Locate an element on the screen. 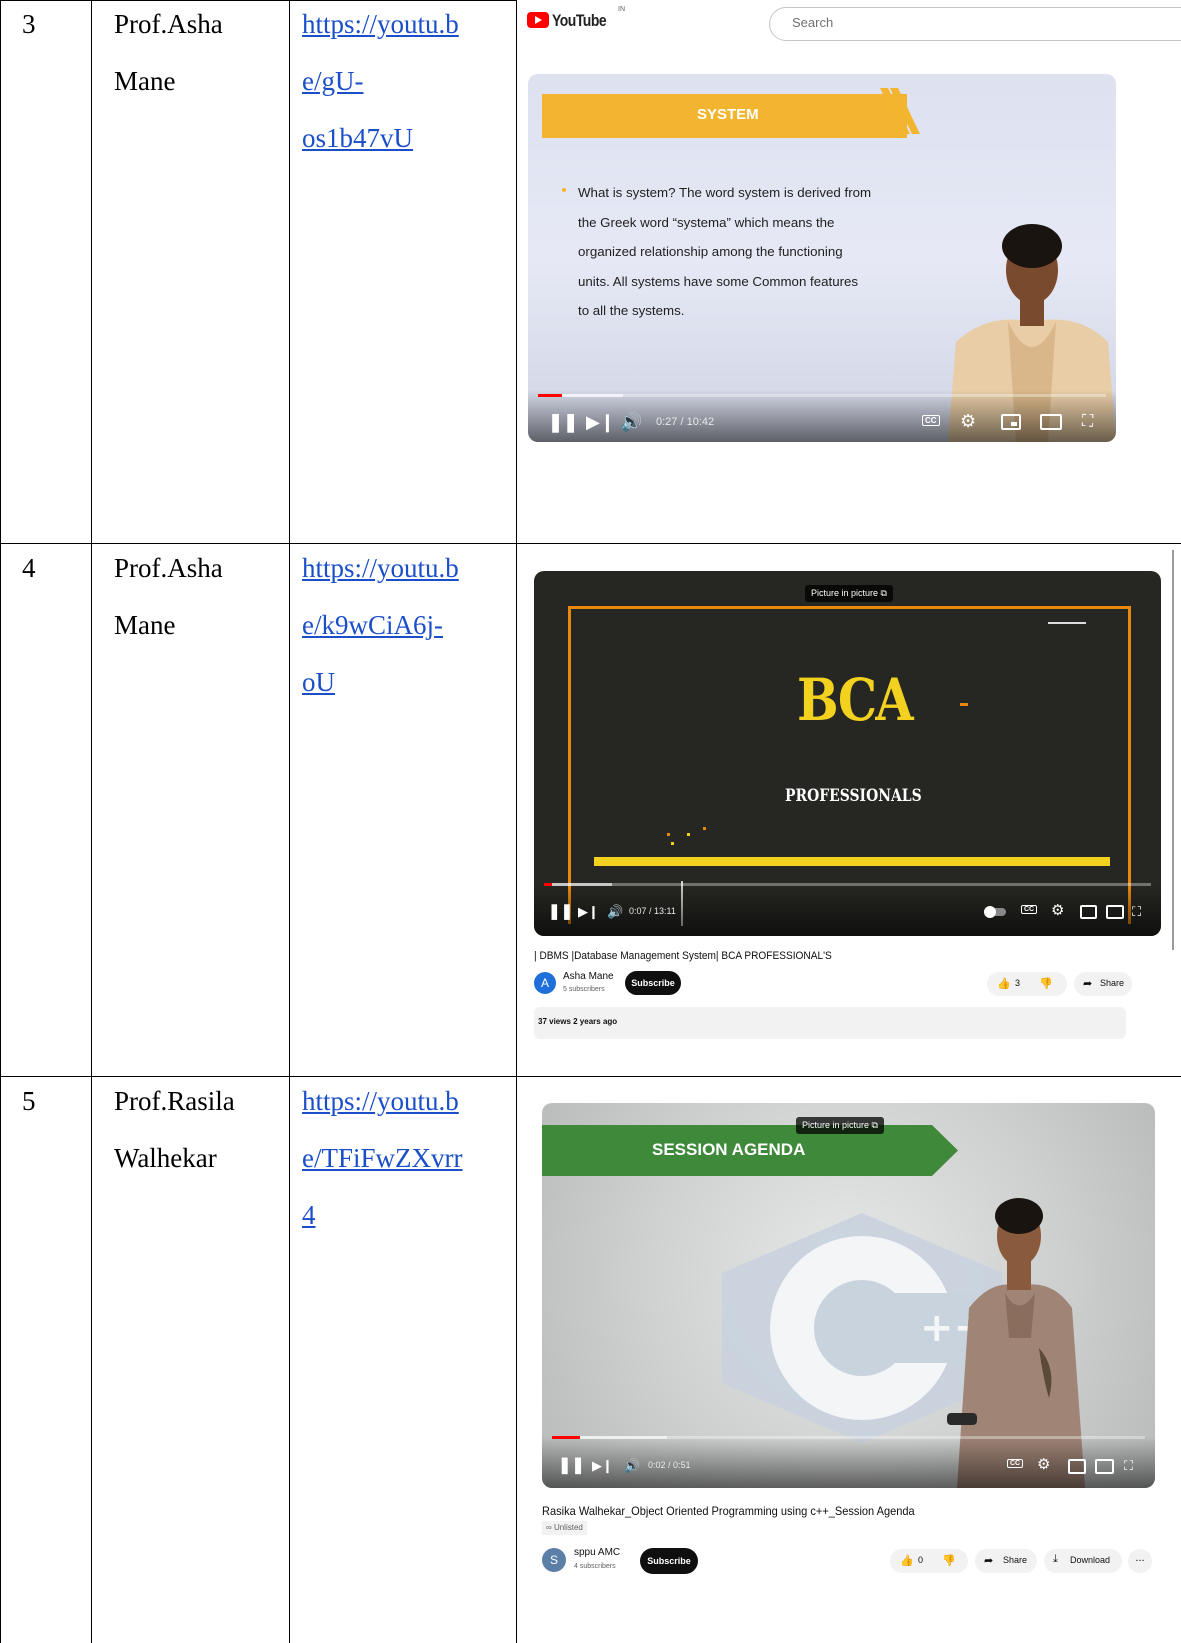 The width and height of the screenshot is (1181, 1643). video-link-line: os1b47vU is located at coordinates (380, 138).